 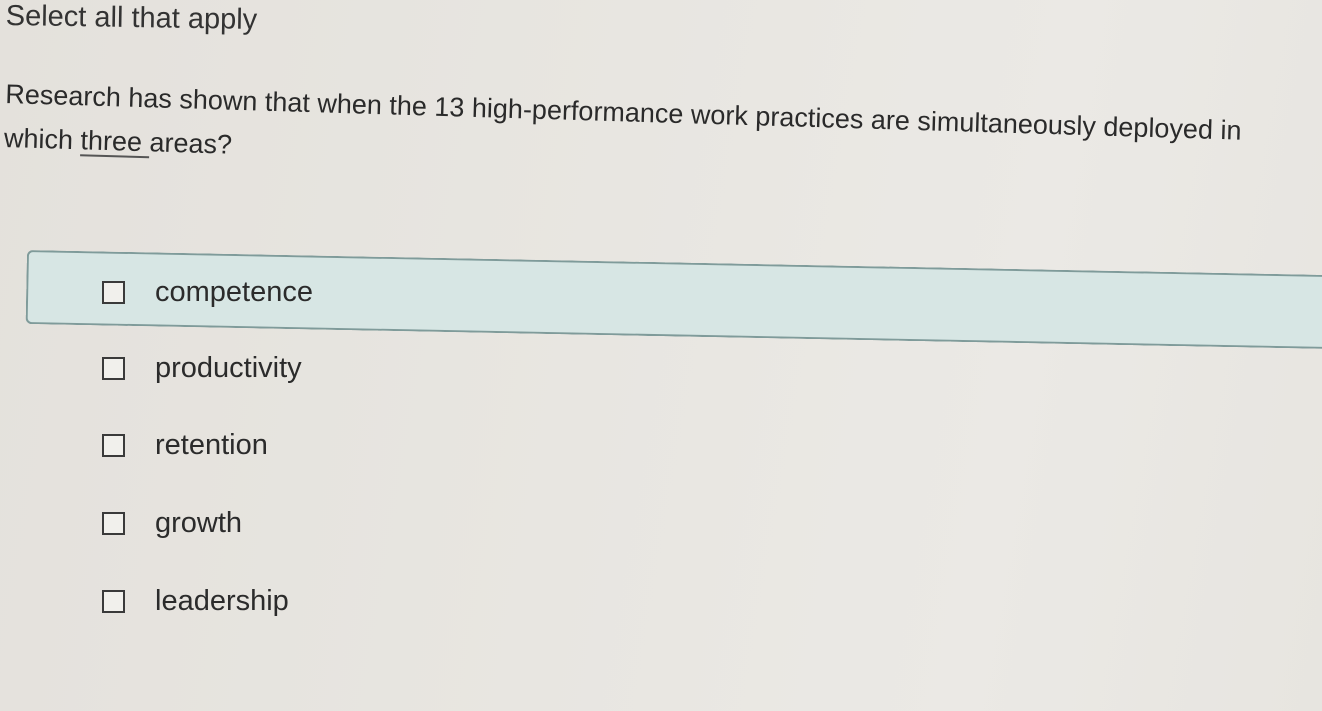 I want to click on option-label: leadership, so click(x=222, y=601).